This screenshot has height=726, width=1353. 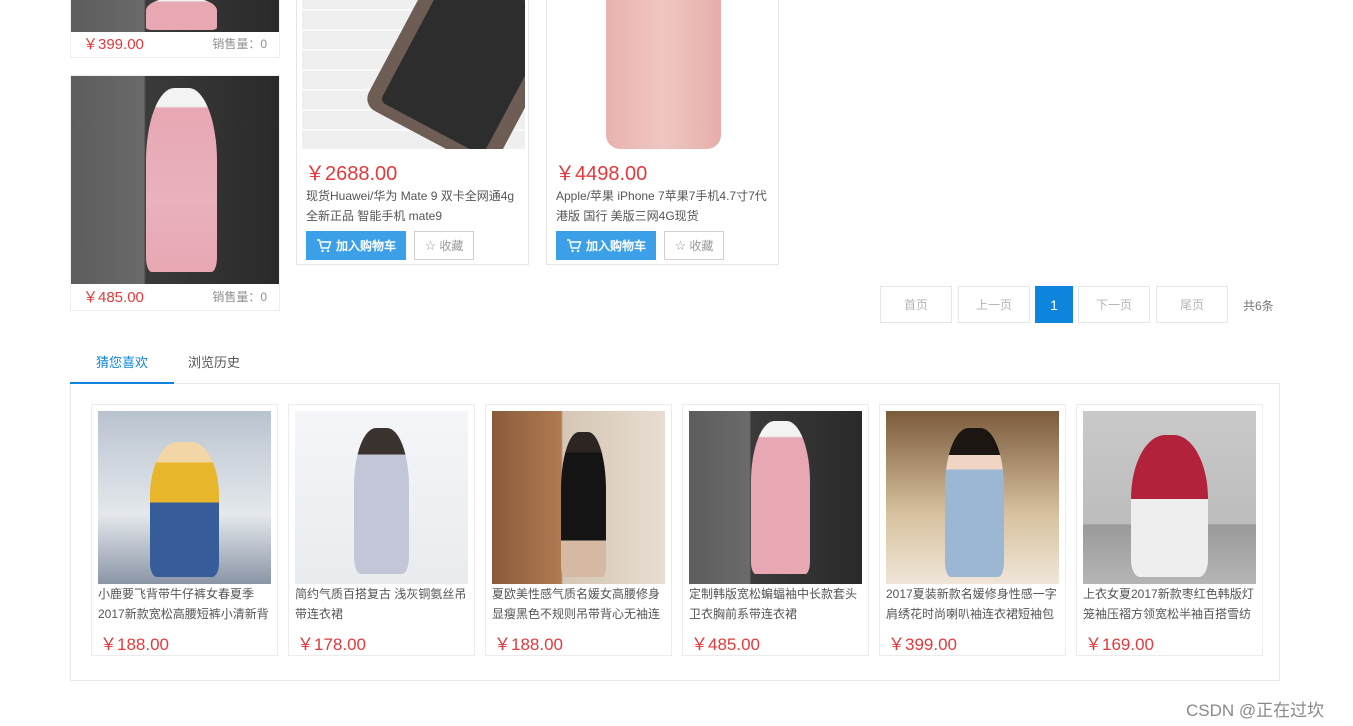 What do you see at coordinates (331, 644) in the screenshot?
I see `product-price: ￥178.00` at bounding box center [331, 644].